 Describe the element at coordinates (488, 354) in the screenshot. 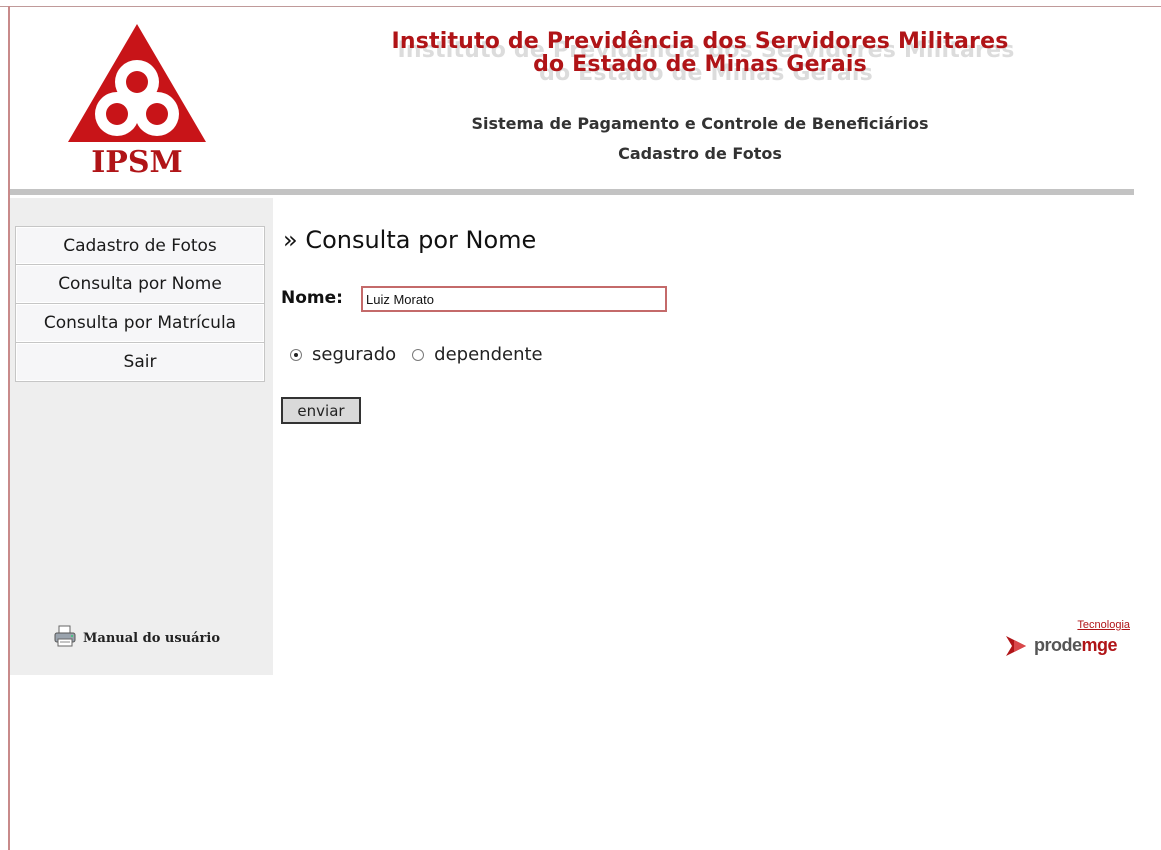

I see `dependente-label: dependente` at that location.